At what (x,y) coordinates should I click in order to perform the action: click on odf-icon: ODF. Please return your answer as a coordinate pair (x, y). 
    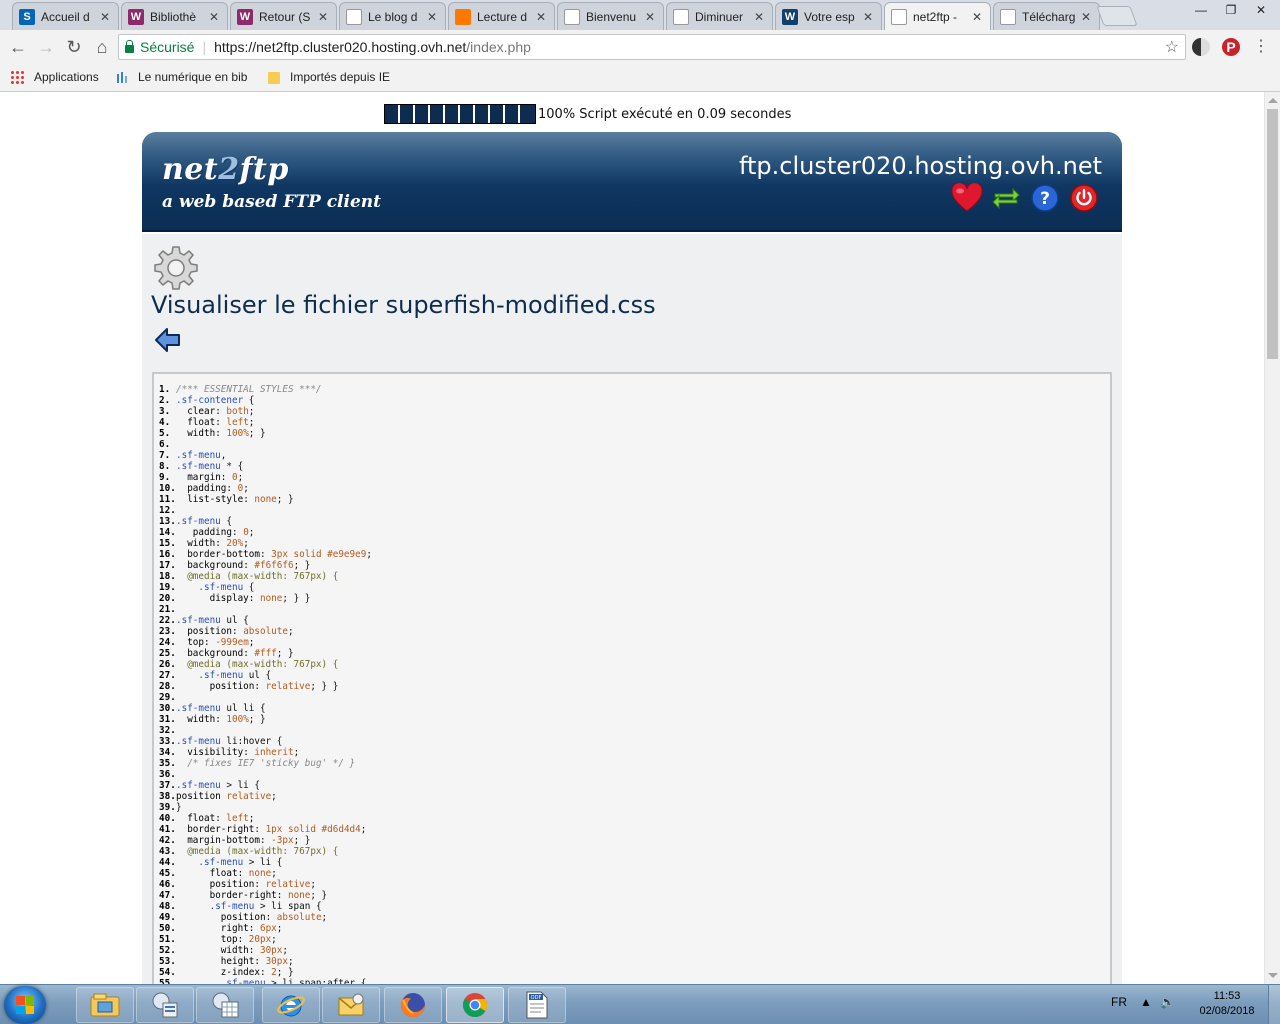
    Looking at the image, I should click on (537, 1005).